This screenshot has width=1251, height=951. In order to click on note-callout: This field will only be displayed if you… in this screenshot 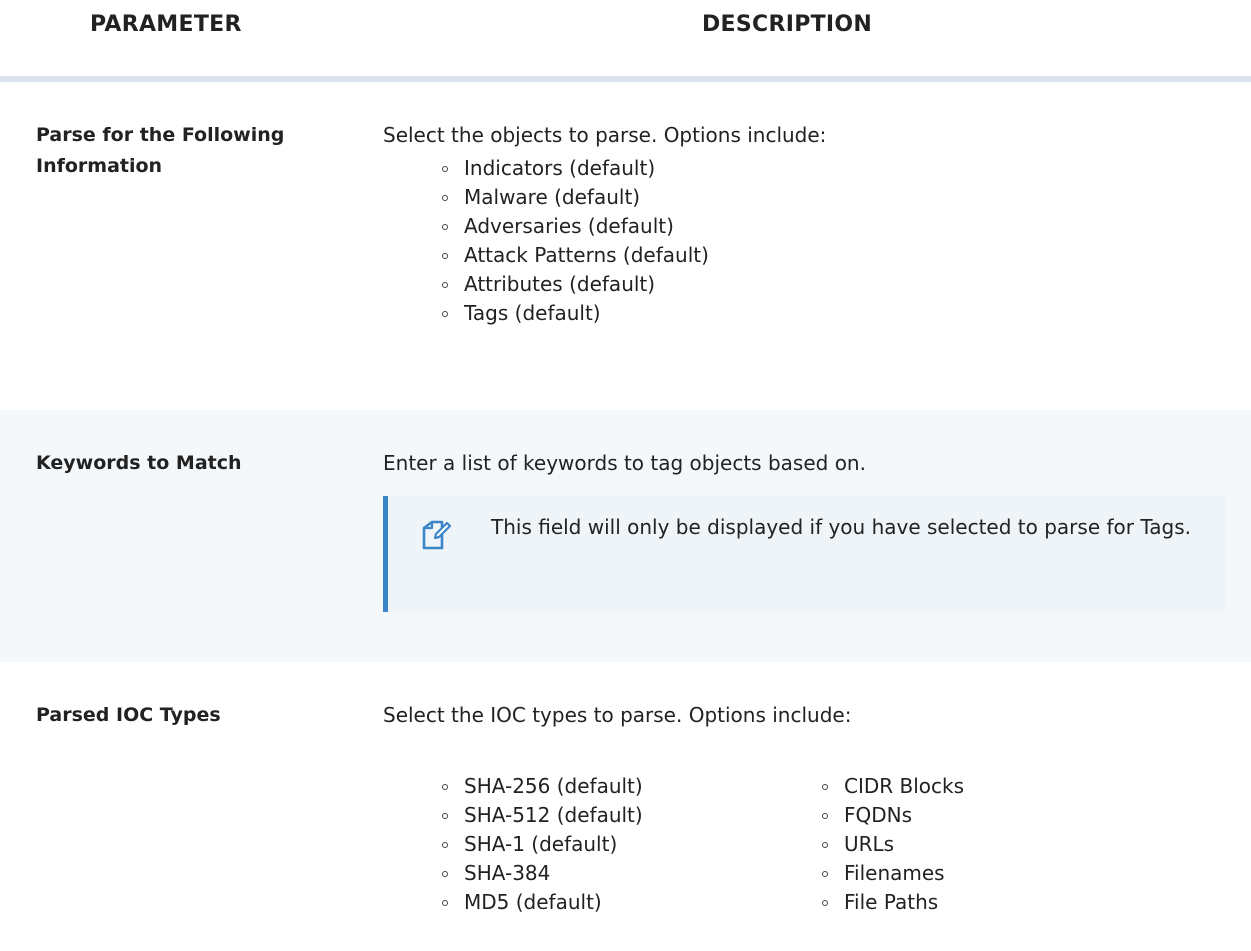, I will do `click(804, 554)`.